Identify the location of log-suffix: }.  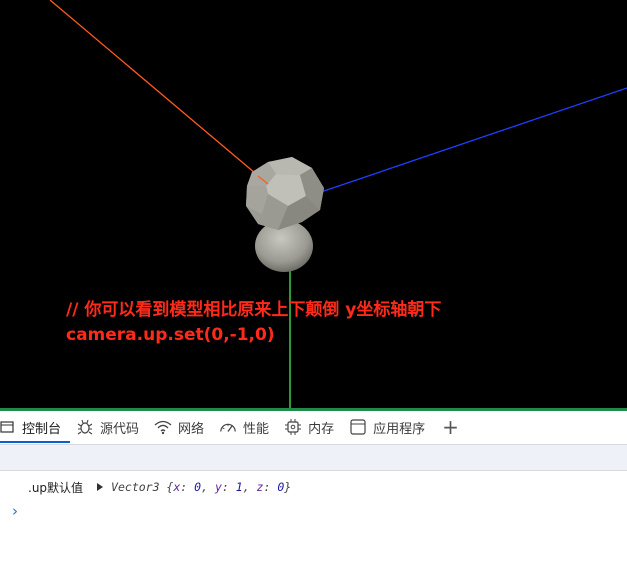
(288, 487).